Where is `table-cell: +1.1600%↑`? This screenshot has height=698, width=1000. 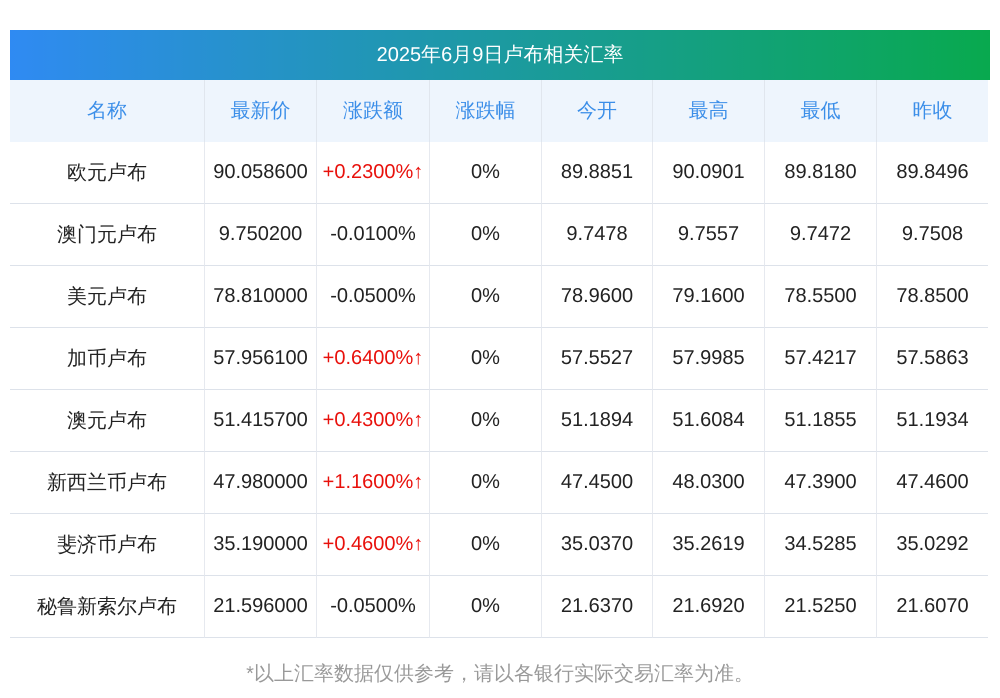 table-cell: +1.1600%↑ is located at coordinates (373, 483).